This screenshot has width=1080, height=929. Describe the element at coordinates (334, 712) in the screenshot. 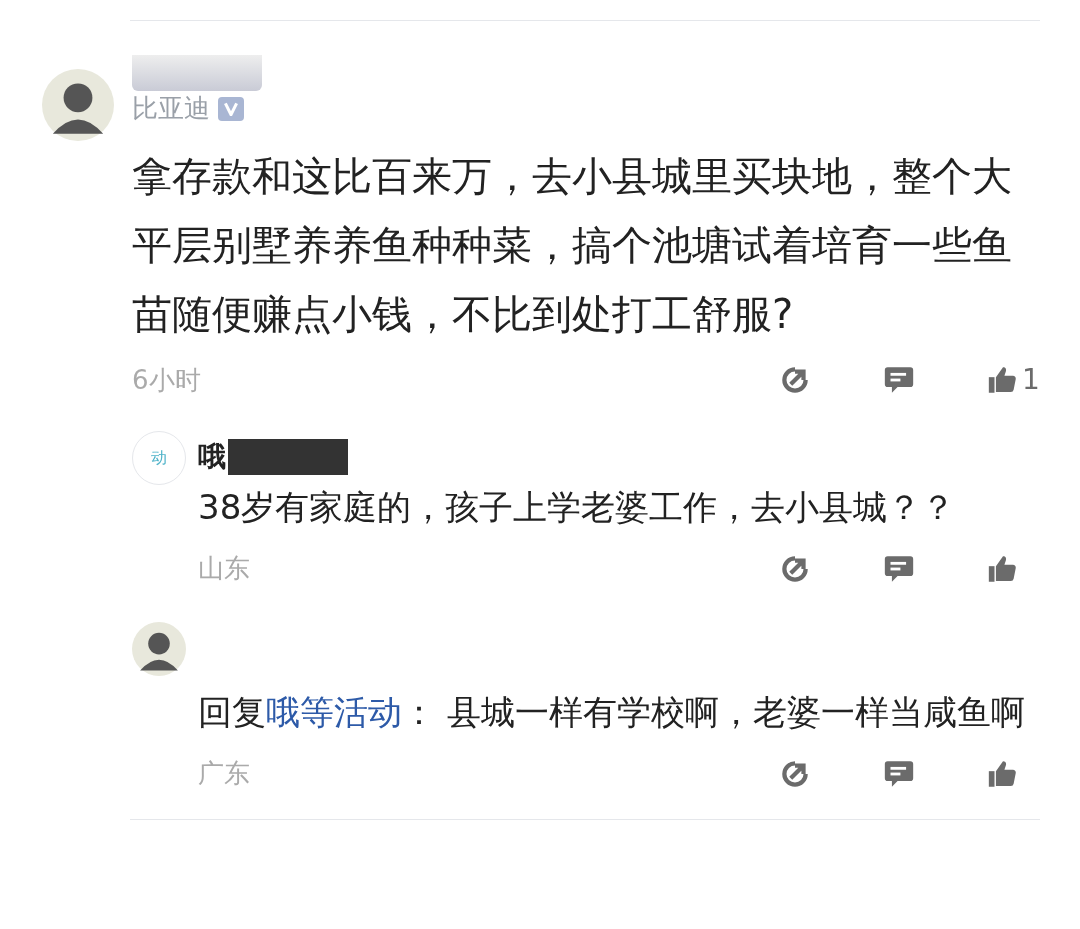

I see `mention-link: 哦等活动` at that location.